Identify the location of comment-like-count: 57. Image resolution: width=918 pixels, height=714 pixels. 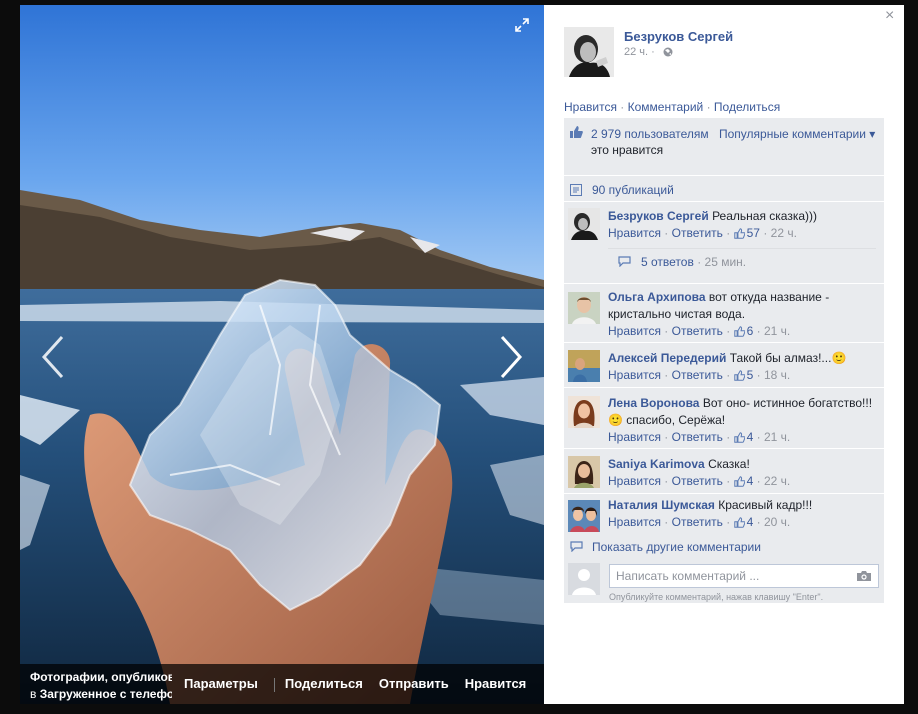
(753, 233).